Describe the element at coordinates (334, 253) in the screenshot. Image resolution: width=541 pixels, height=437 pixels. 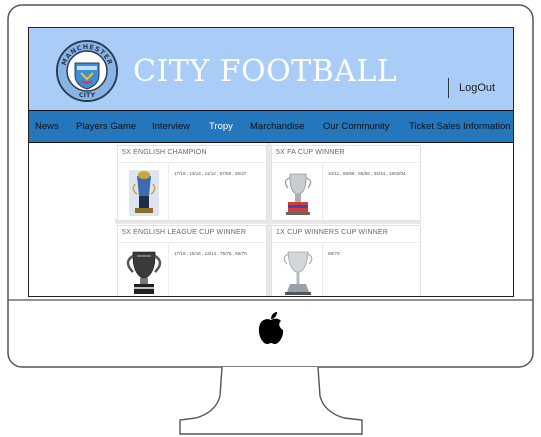
I see `trophy-card-years: 69/70` at that location.